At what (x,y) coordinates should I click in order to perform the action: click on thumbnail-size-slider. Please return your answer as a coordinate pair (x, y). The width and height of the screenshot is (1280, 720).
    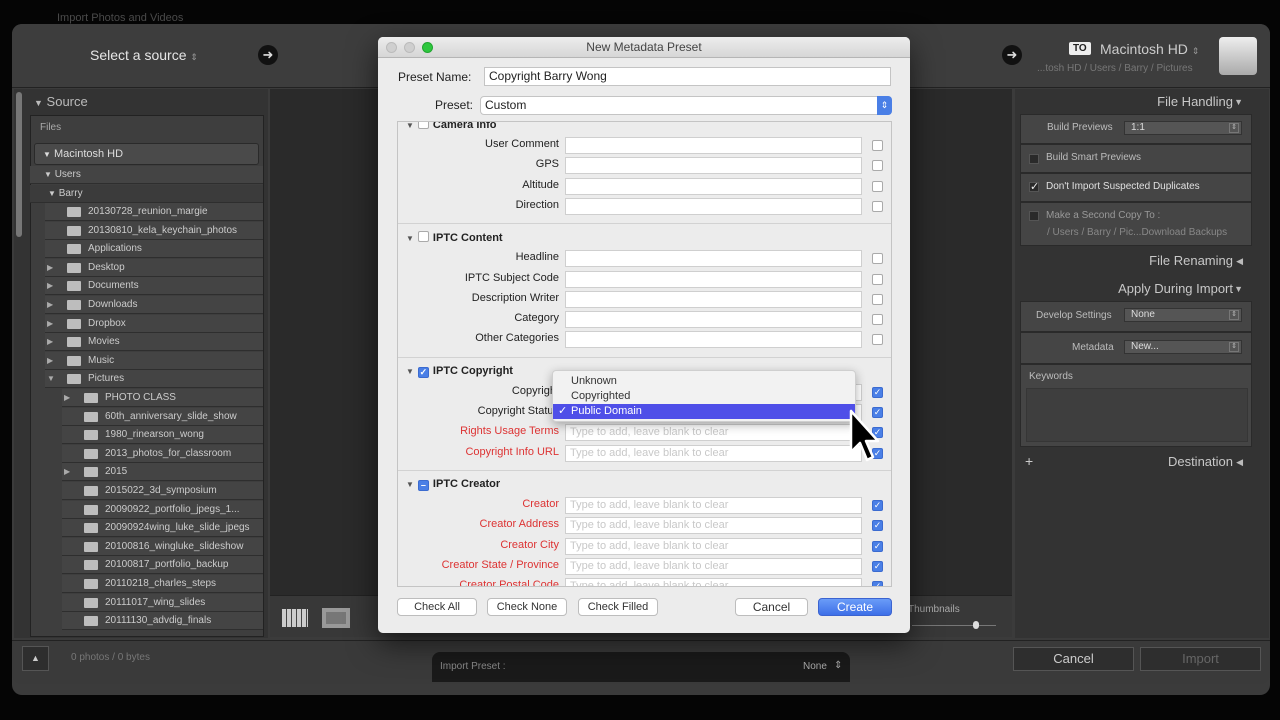
    Looking at the image, I should click on (954, 625).